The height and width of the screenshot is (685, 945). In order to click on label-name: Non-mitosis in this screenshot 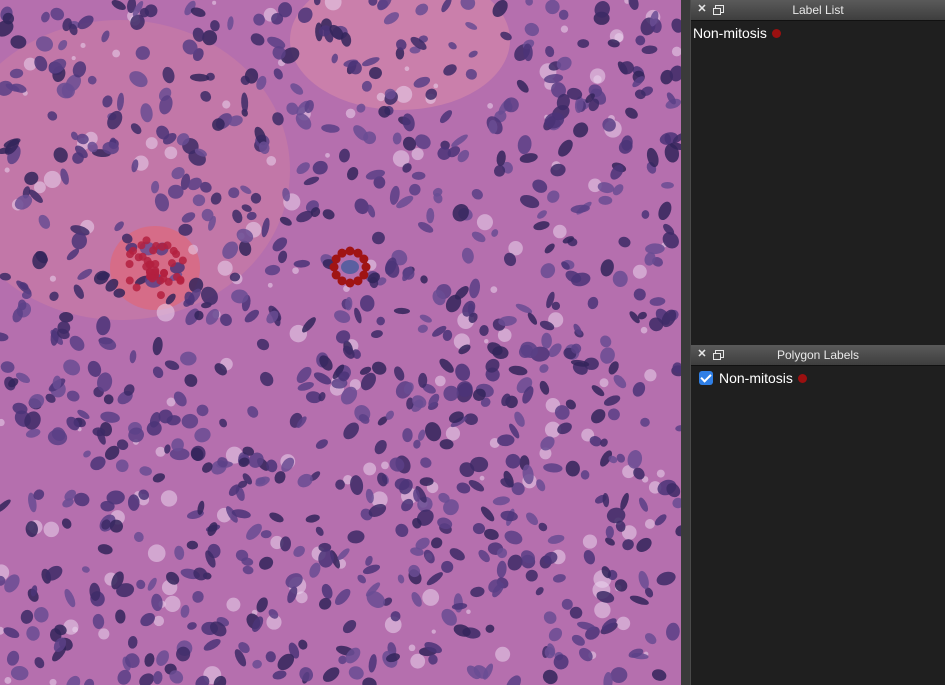, I will do `click(730, 33)`.